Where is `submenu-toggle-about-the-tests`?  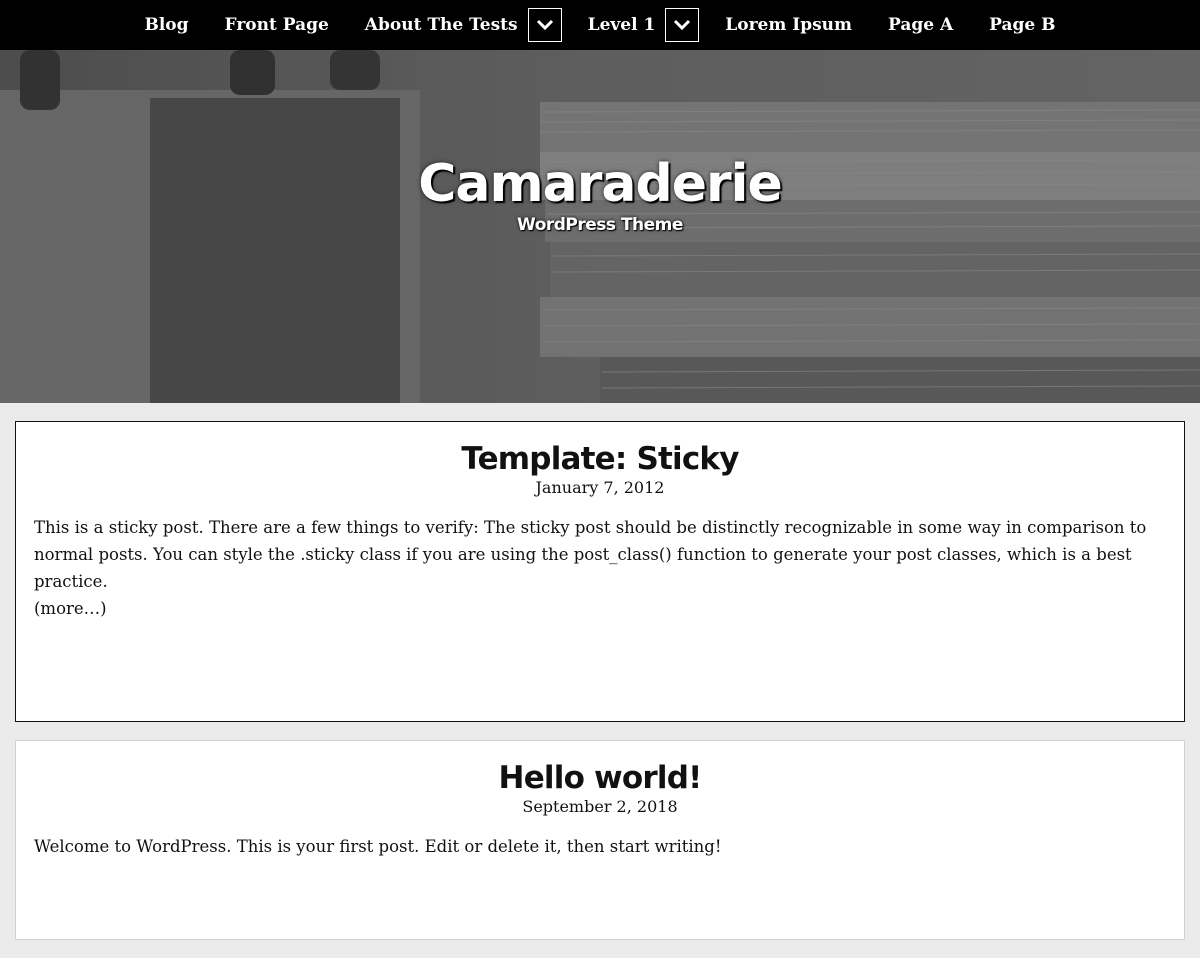
submenu-toggle-about-the-tests is located at coordinates (544, 25).